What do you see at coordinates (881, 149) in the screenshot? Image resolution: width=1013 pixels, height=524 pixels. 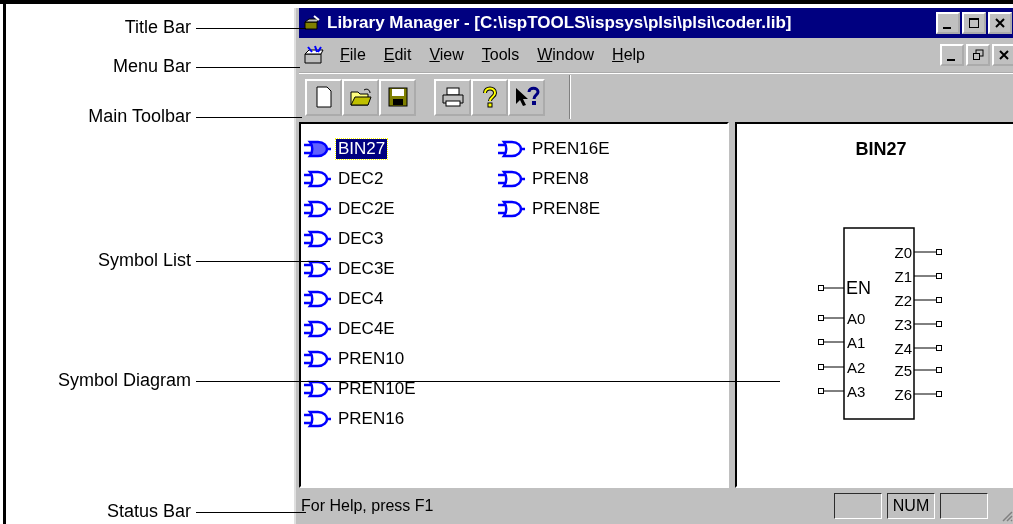 I see `symbol-title: BIN27` at bounding box center [881, 149].